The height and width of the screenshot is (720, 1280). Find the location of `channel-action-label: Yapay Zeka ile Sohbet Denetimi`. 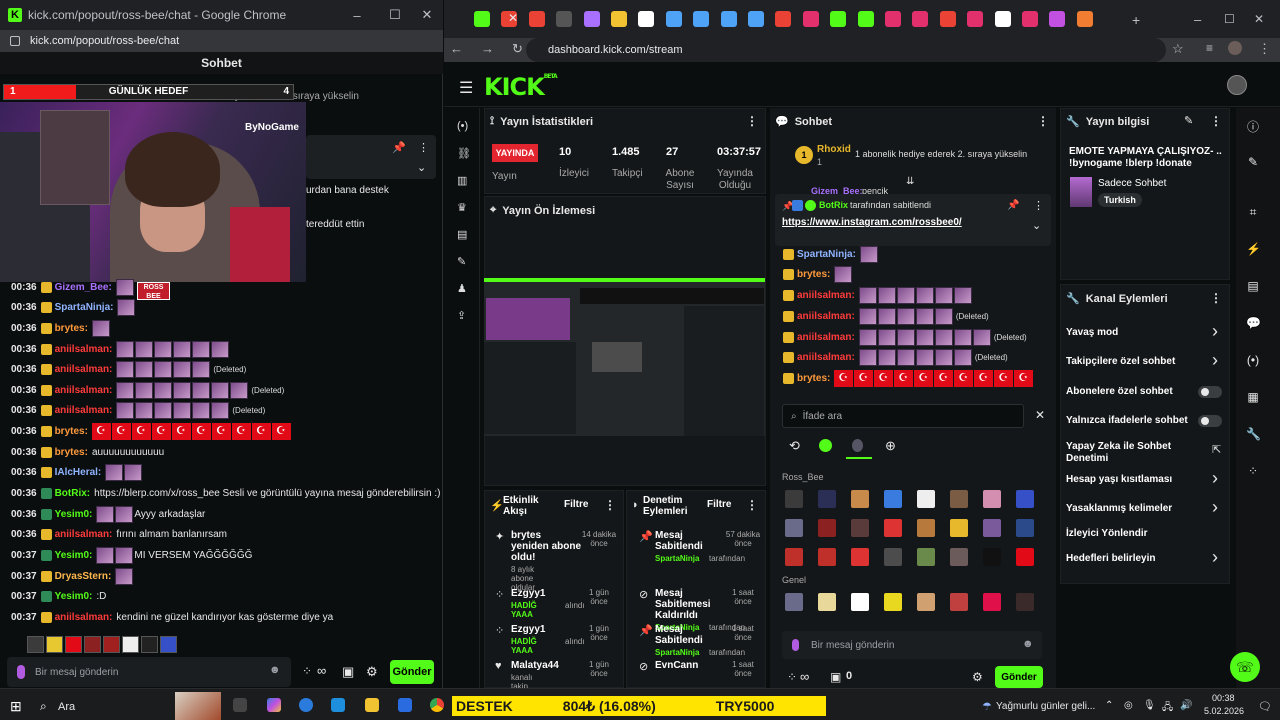

channel-action-label: Yapay Zeka ile Sohbet Denetimi is located at coordinates (1136, 453).